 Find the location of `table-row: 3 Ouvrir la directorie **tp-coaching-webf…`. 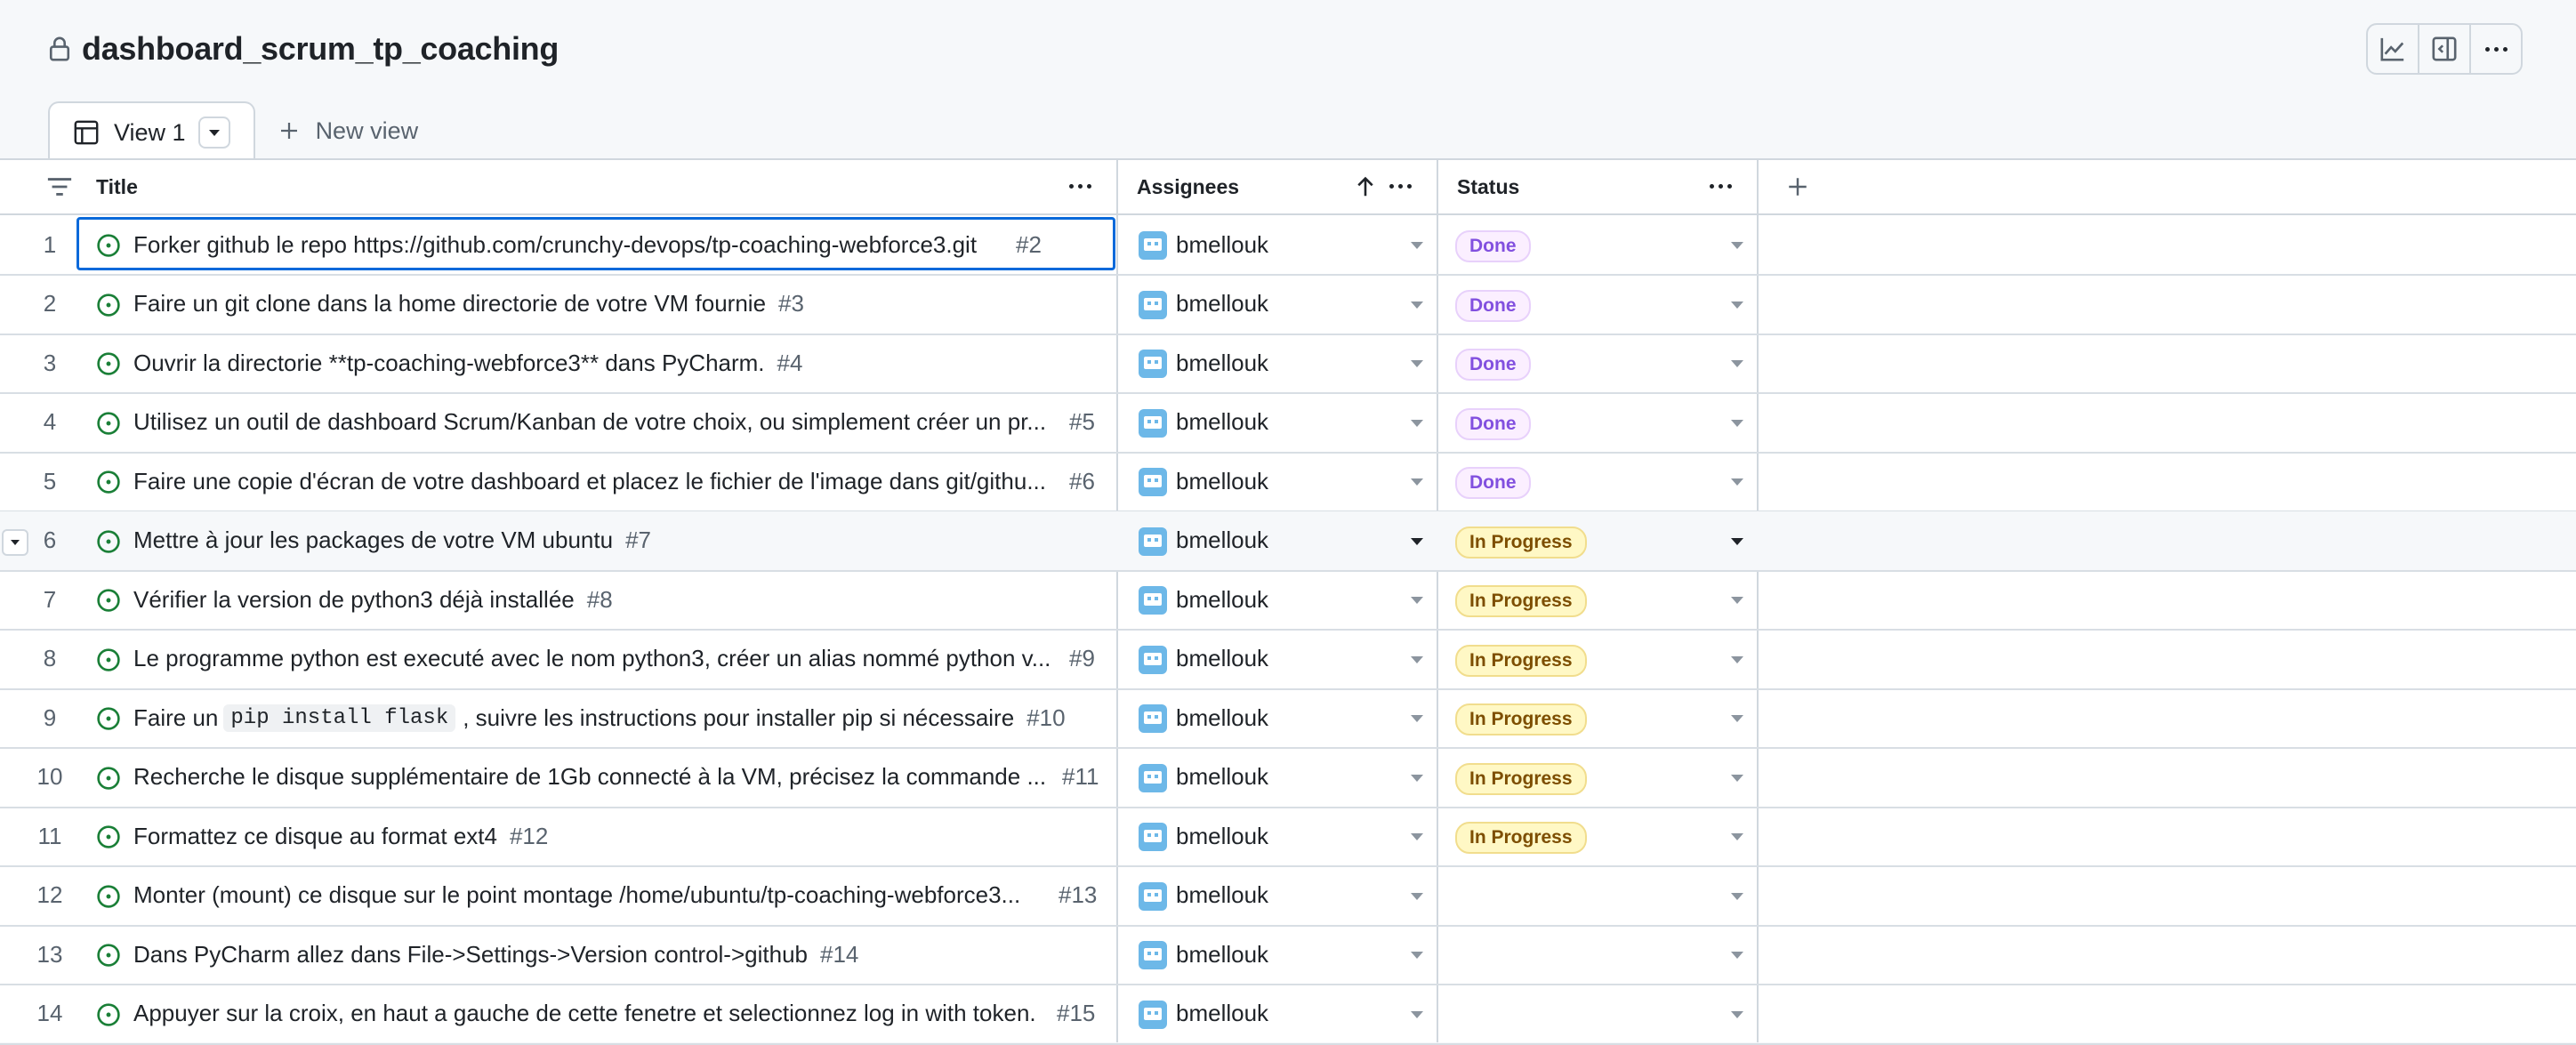

table-row: 3 Ouvrir la directorie **tp-coaching-webf… is located at coordinates (1288, 364).